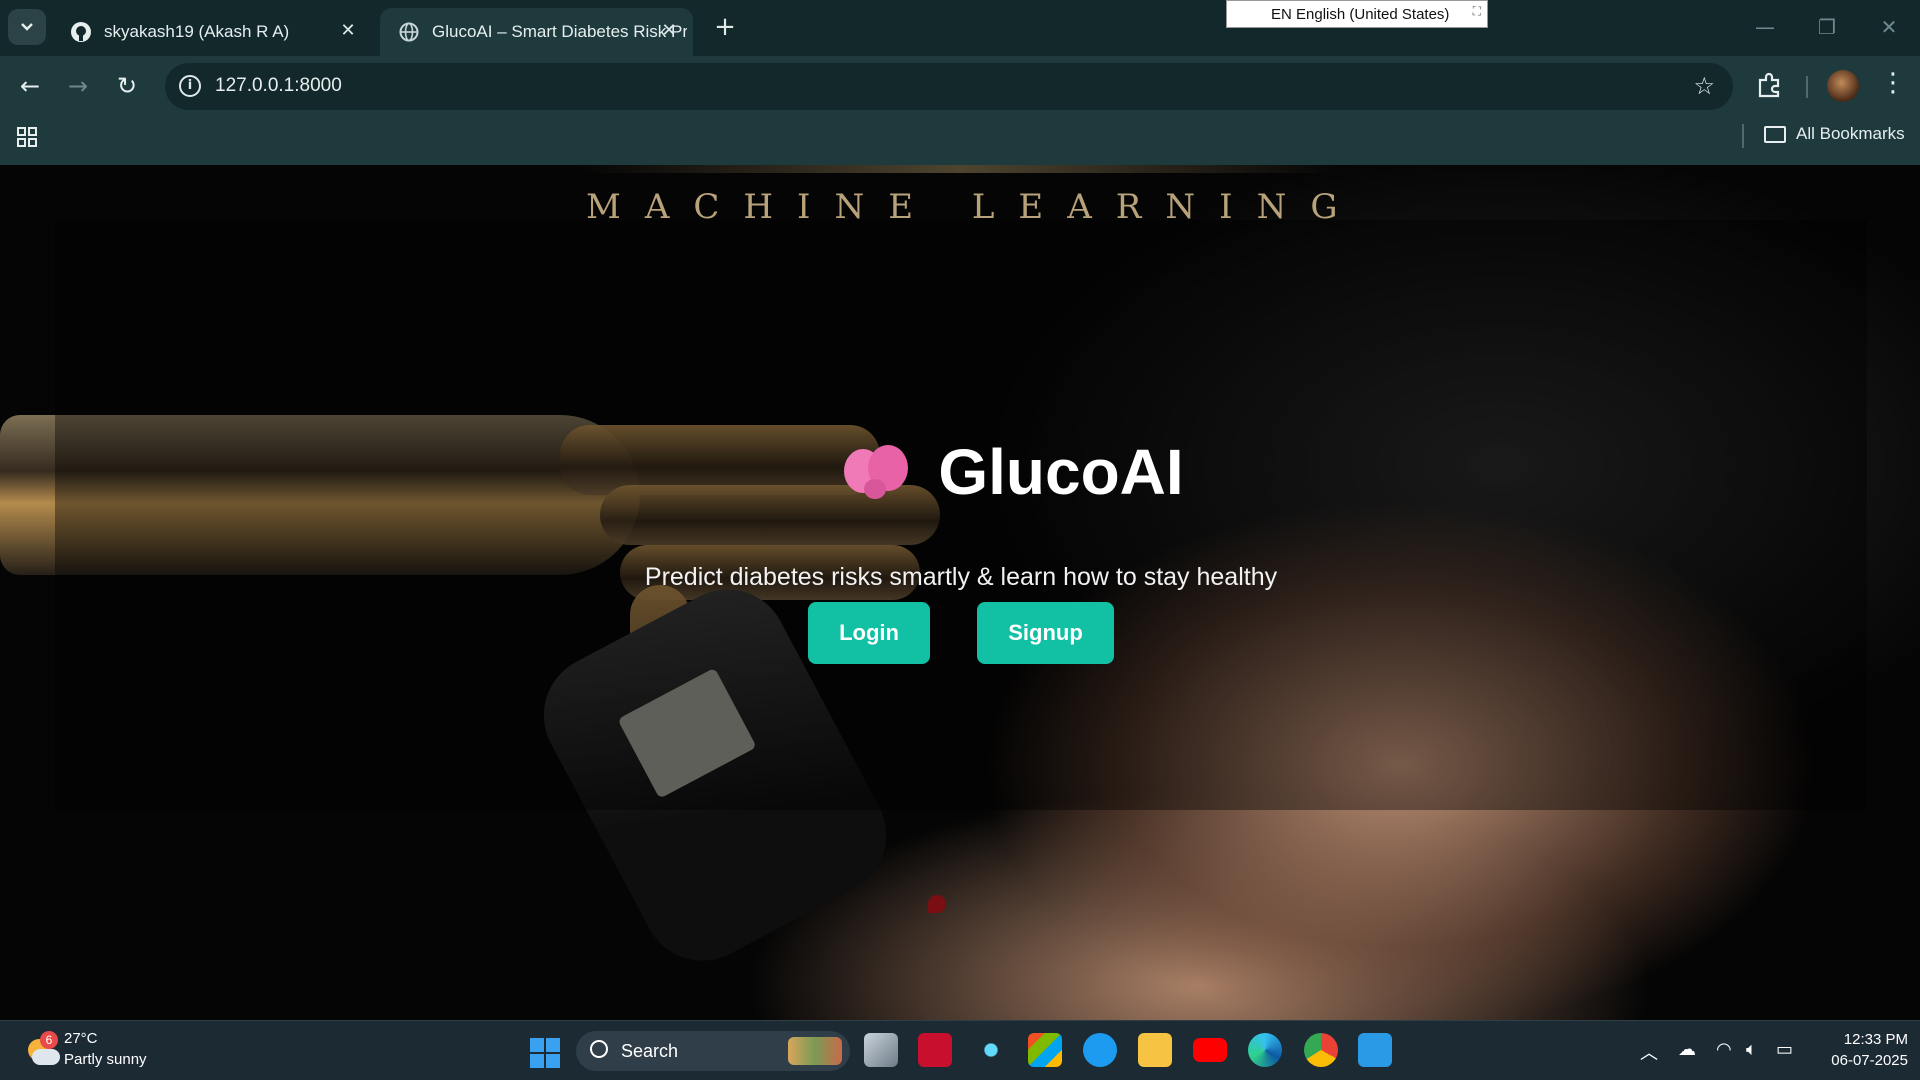 Image resolution: width=1920 pixels, height=1080 pixels. I want to click on tab-search-button, so click(27, 27).